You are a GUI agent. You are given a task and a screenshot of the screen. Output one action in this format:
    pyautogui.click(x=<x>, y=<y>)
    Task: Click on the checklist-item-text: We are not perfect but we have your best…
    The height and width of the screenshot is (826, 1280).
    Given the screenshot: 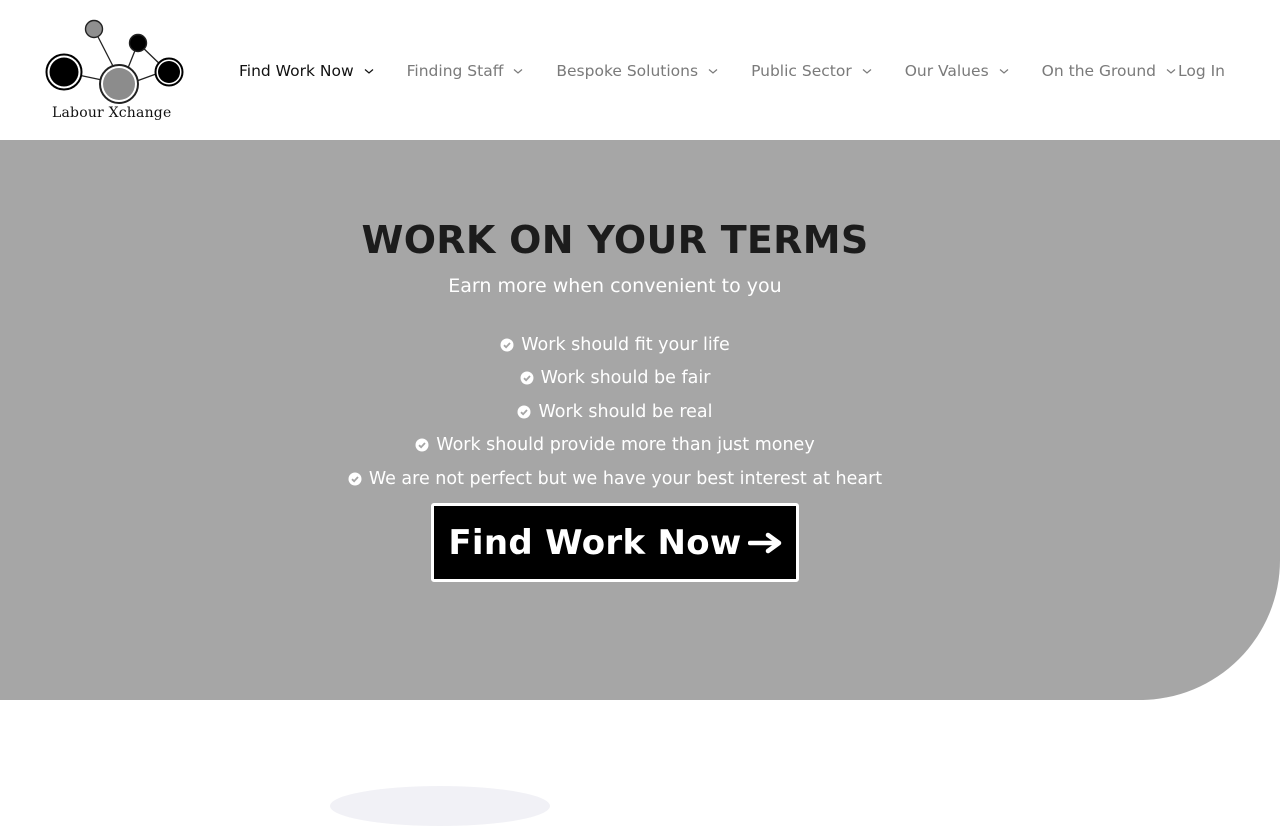 What is the action you would take?
    pyautogui.click(x=625, y=478)
    